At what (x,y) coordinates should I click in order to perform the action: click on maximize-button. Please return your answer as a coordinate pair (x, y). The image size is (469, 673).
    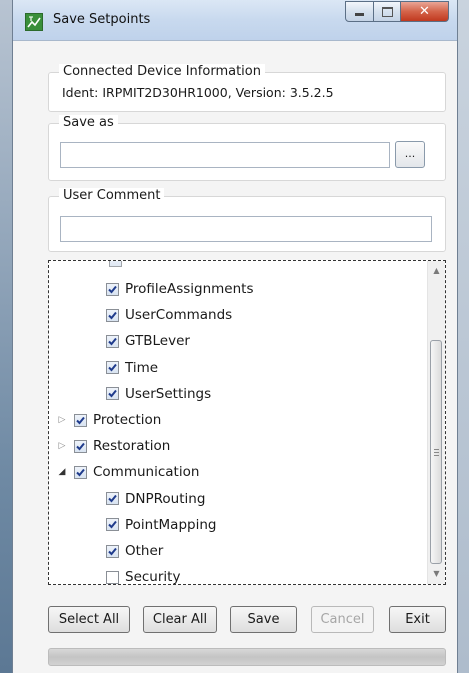
    Looking at the image, I should click on (387, 11).